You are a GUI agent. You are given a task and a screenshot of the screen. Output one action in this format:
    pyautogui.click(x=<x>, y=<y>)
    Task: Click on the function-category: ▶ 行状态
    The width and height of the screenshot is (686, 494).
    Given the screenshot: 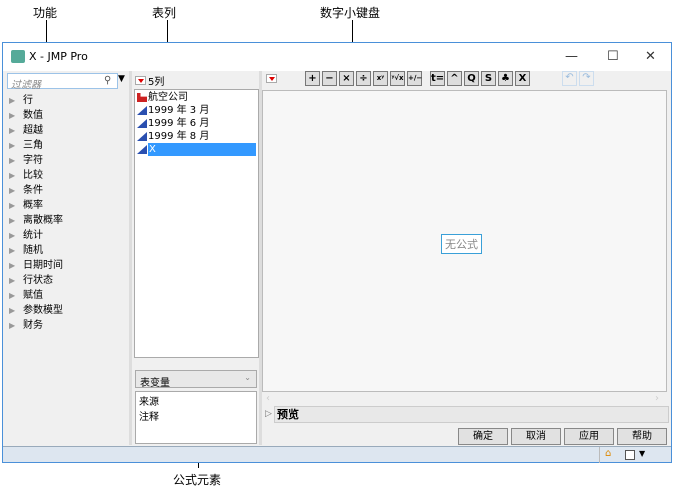 What is the action you would take?
    pyautogui.click(x=66, y=280)
    